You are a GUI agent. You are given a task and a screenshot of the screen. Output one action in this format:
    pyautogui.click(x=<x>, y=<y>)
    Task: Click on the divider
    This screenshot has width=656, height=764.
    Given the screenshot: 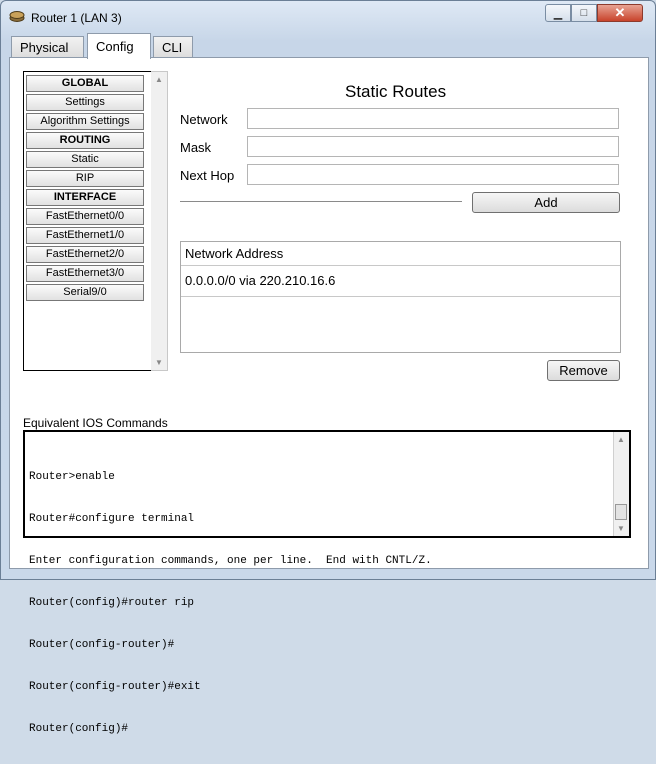 What is the action you would take?
    pyautogui.click(x=321, y=202)
    